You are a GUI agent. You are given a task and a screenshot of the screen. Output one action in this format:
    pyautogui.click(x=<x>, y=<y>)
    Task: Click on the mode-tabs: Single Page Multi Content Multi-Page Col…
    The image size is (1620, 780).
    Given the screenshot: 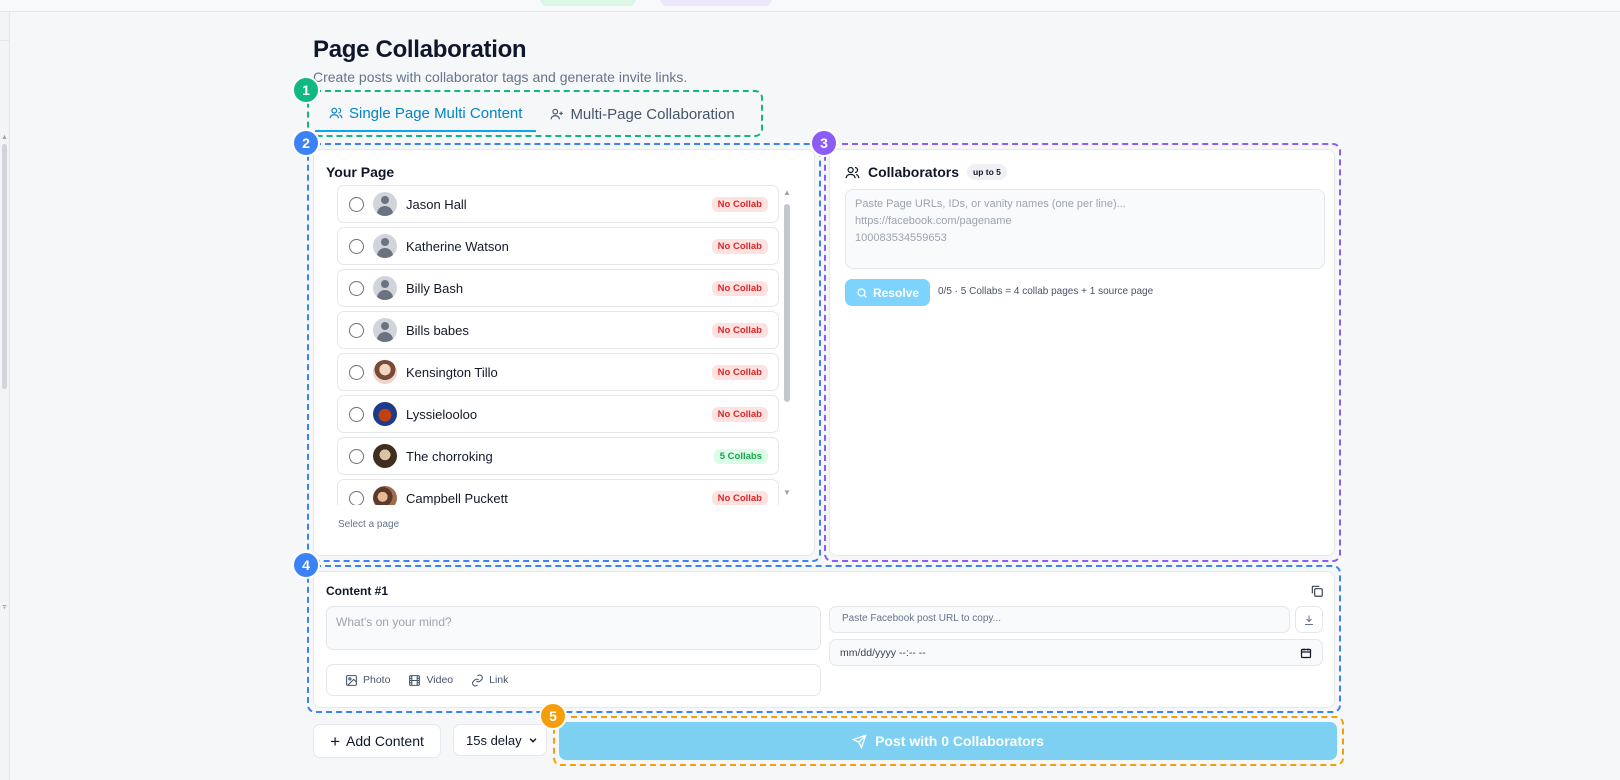 What is the action you would take?
    pyautogui.click(x=532, y=114)
    